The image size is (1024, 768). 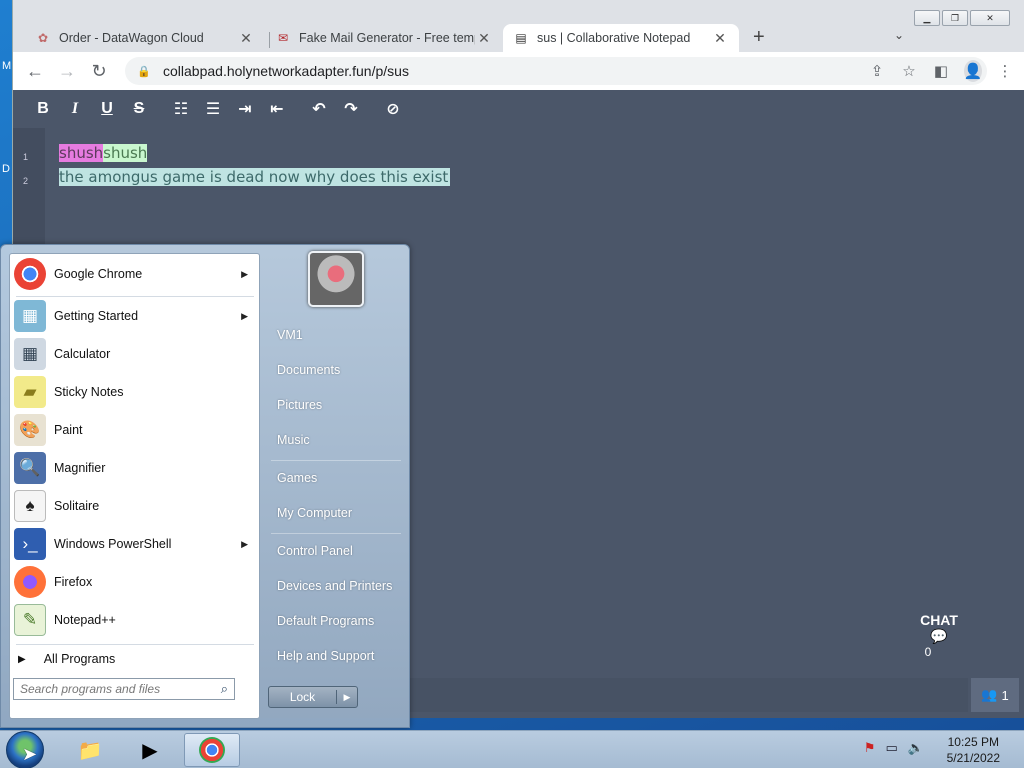 What do you see at coordinates (393, 109) in the screenshot?
I see `hide-authorship-colors-icon: ⊘` at bounding box center [393, 109].